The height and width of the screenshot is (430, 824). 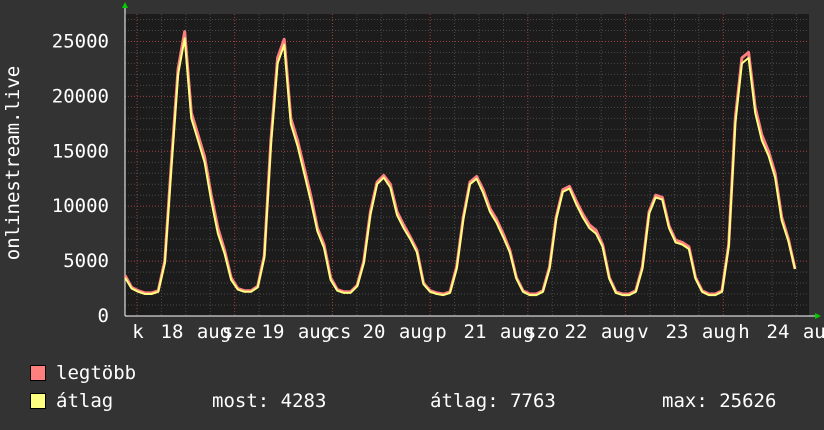 I want to click on x-tick-label: v, so click(x=642, y=332).